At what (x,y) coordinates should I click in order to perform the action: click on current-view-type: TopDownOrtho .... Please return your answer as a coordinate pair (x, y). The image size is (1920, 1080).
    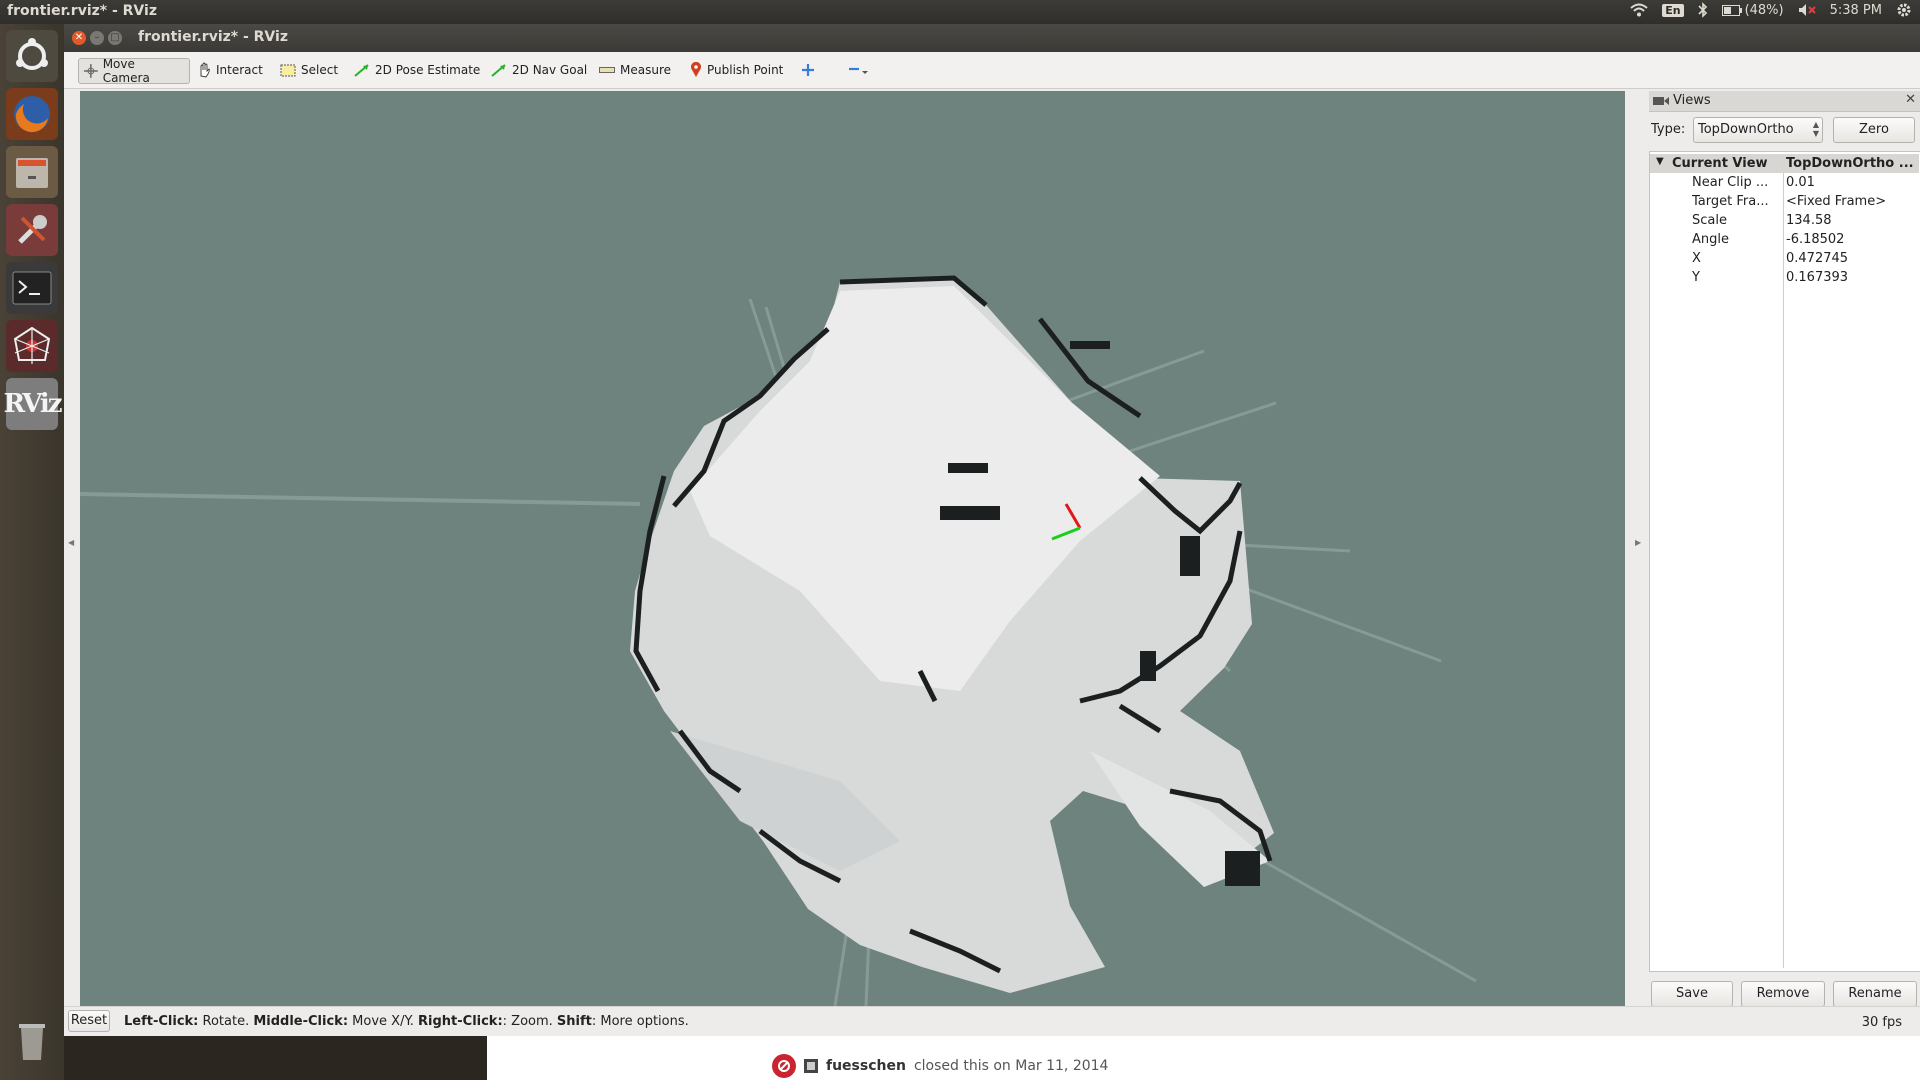
    Looking at the image, I should click on (1850, 163).